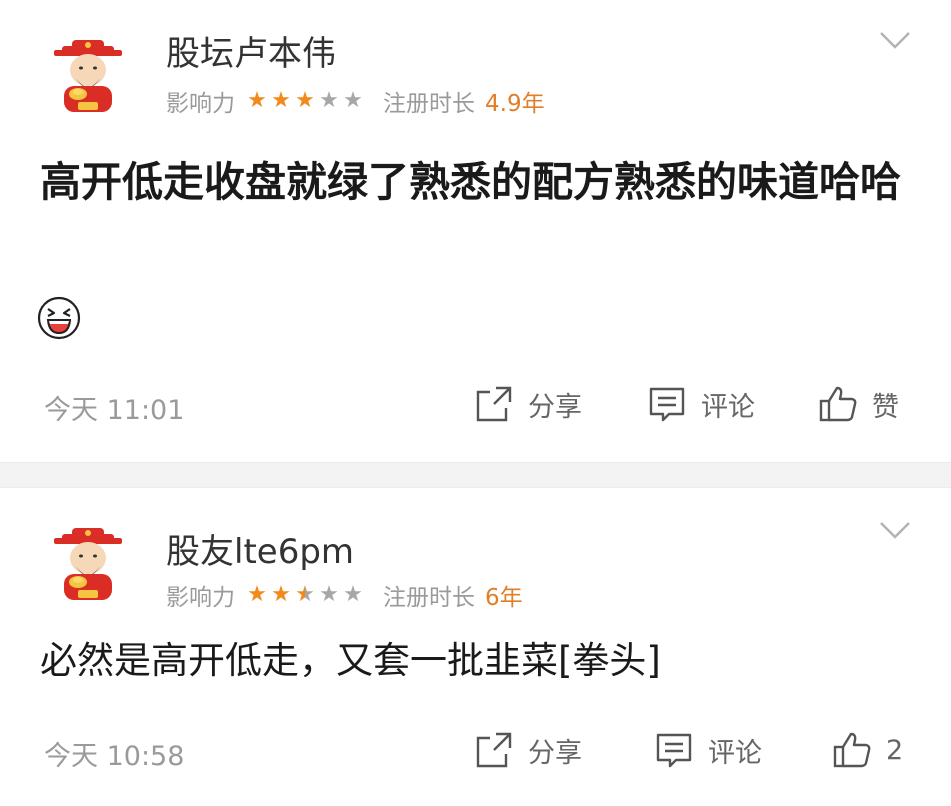  Describe the element at coordinates (251, 50) in the screenshot. I see `username: 股坛卢本伟` at that location.